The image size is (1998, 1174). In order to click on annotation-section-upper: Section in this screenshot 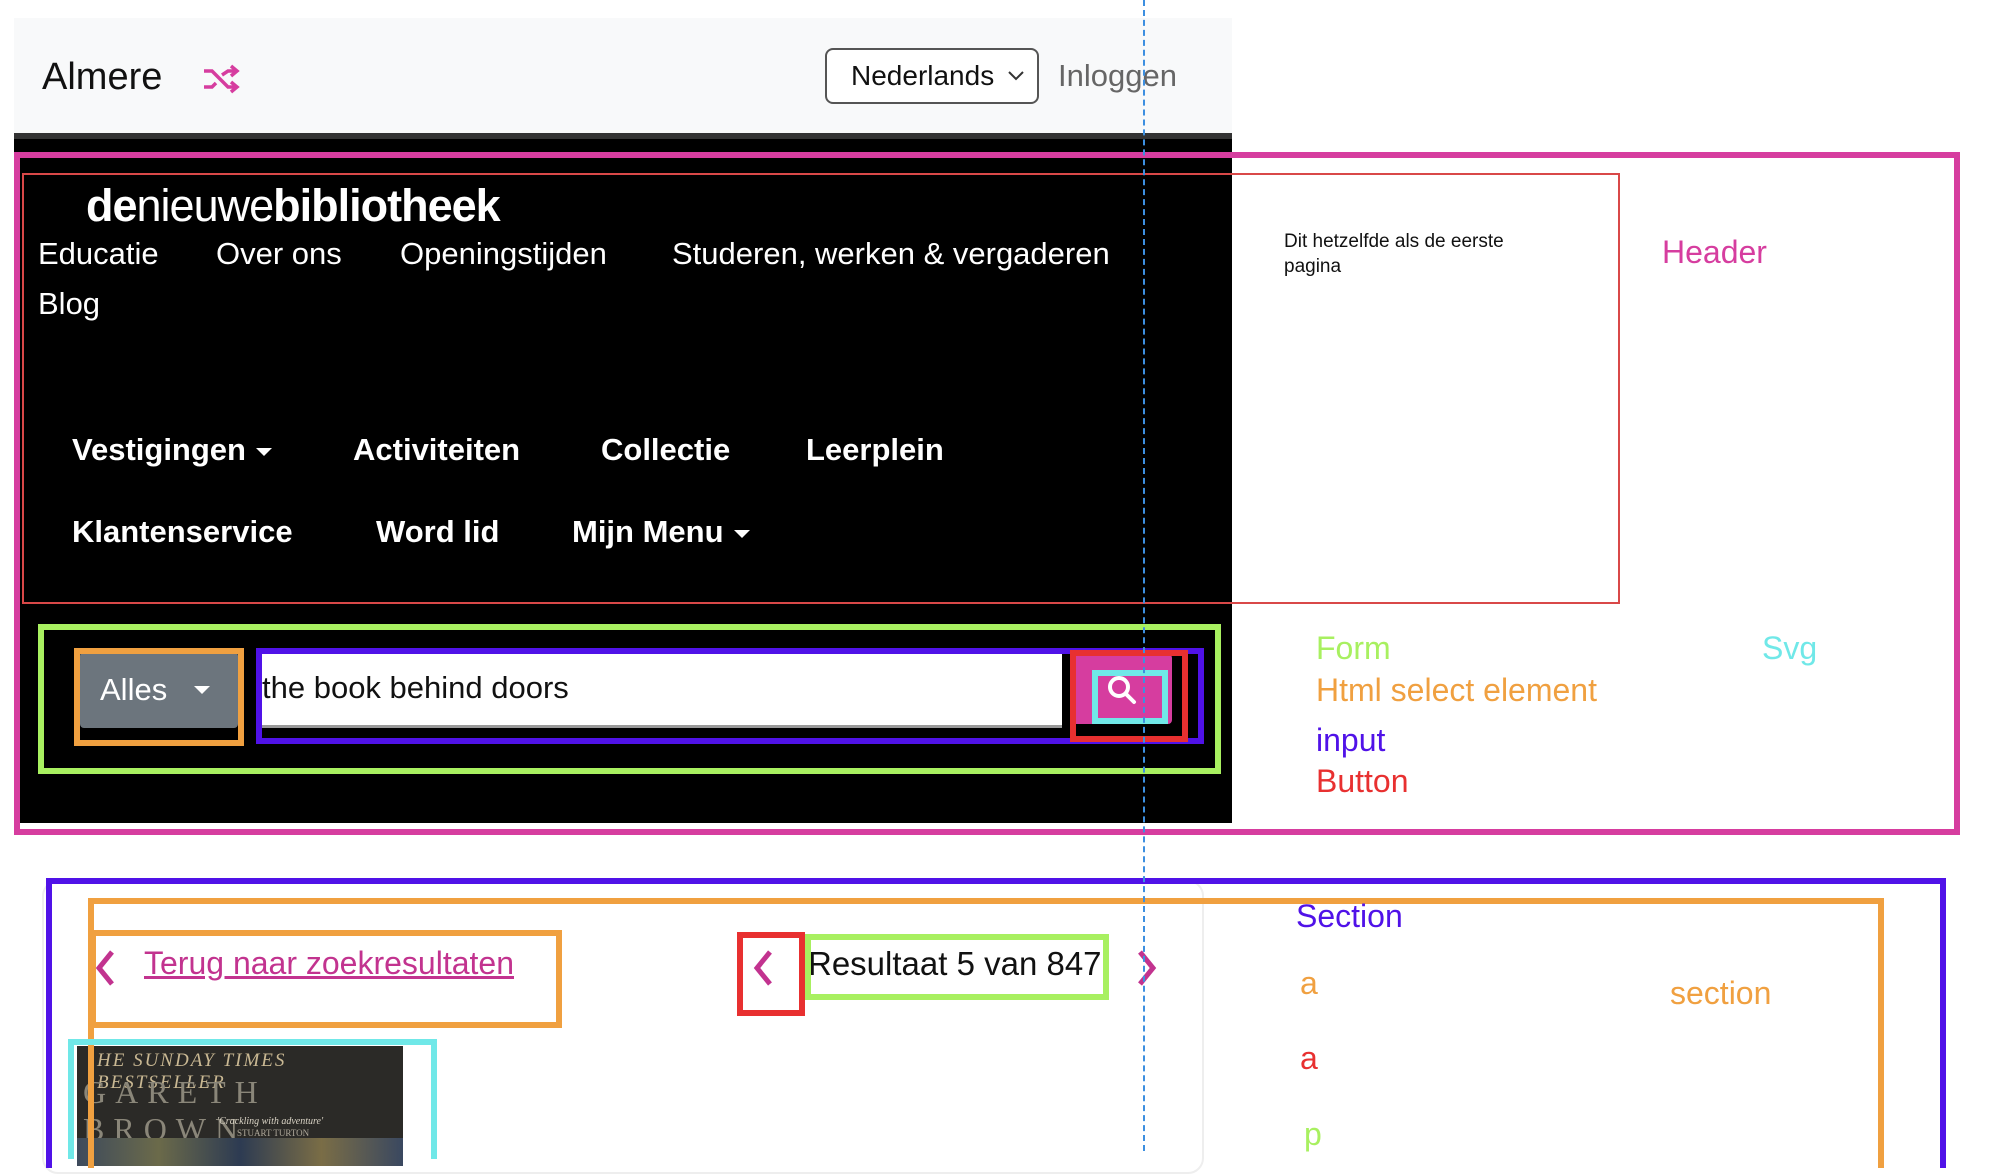, I will do `click(1349, 916)`.